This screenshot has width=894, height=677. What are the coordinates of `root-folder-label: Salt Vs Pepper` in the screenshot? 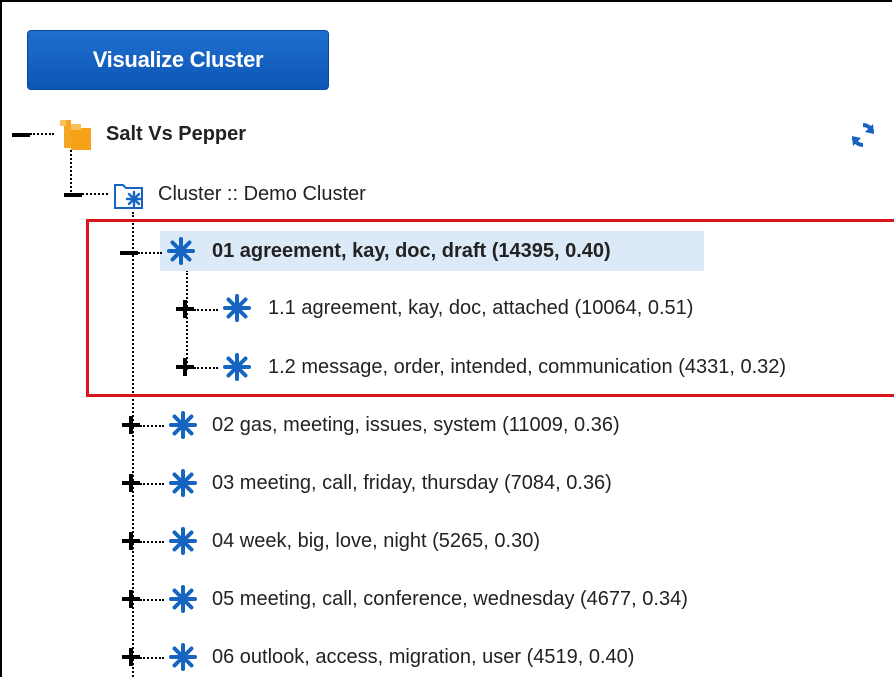 It's located at (176, 134).